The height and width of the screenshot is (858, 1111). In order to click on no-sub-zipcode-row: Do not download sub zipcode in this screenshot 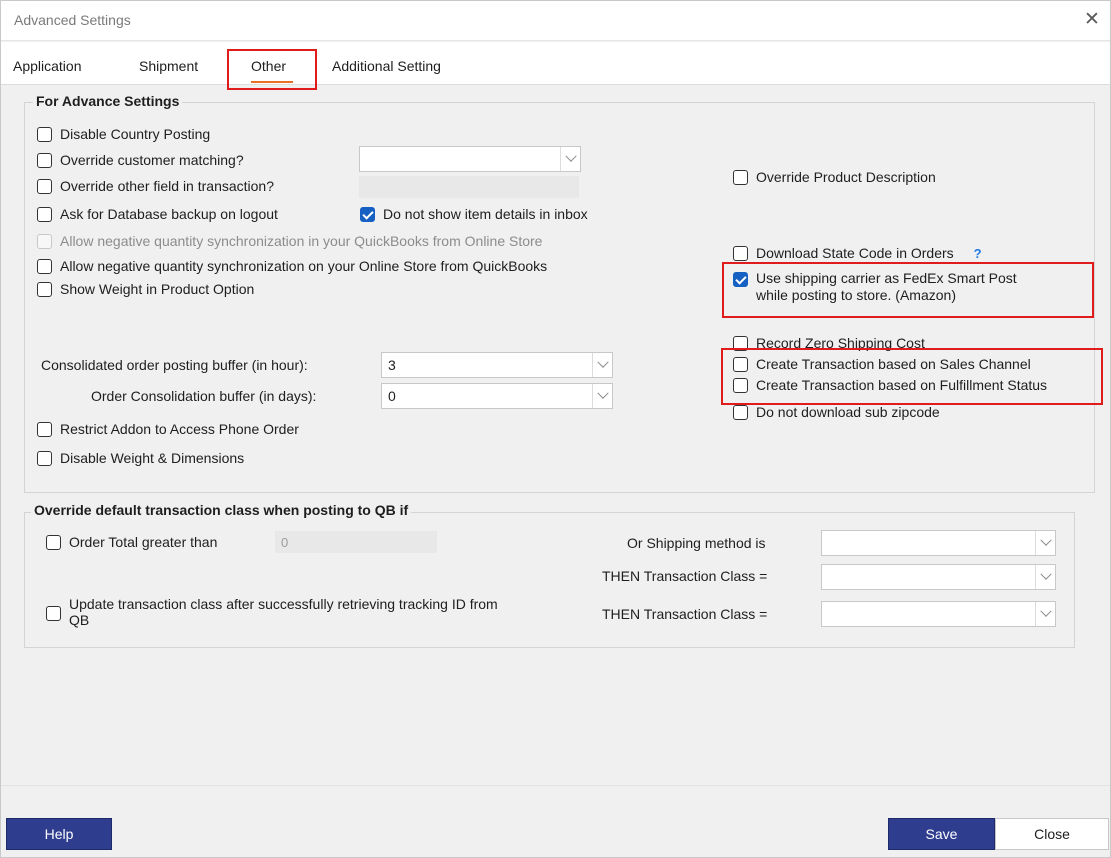, I will do `click(836, 412)`.